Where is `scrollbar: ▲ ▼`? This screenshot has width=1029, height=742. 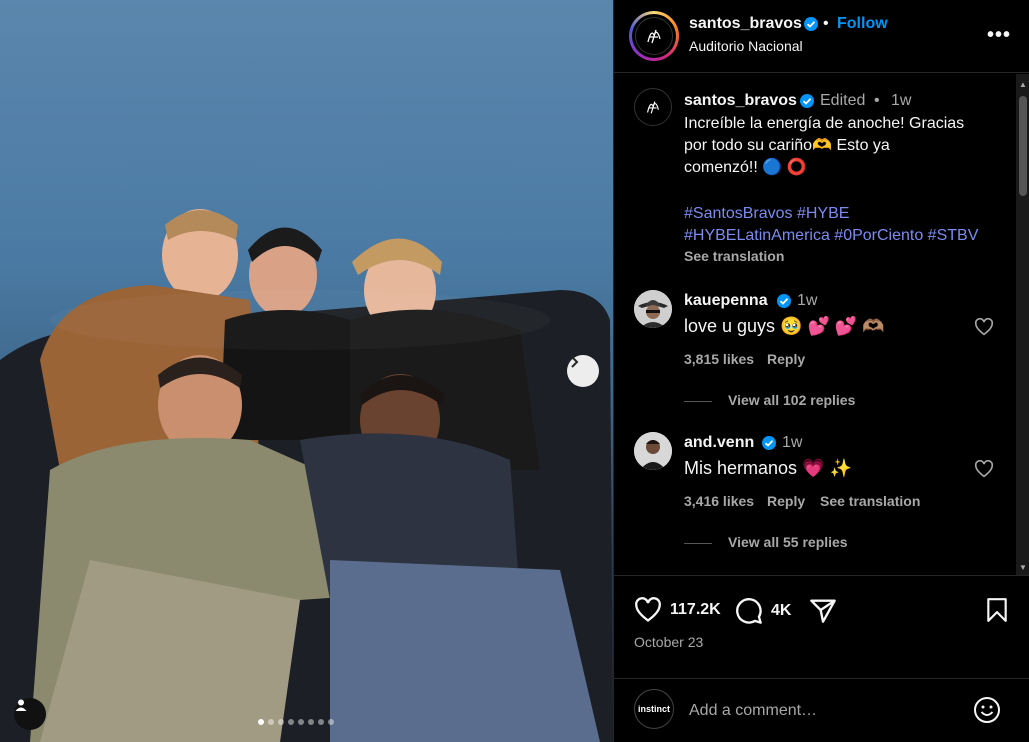
scrollbar: ▲ ▼ is located at coordinates (1022, 324).